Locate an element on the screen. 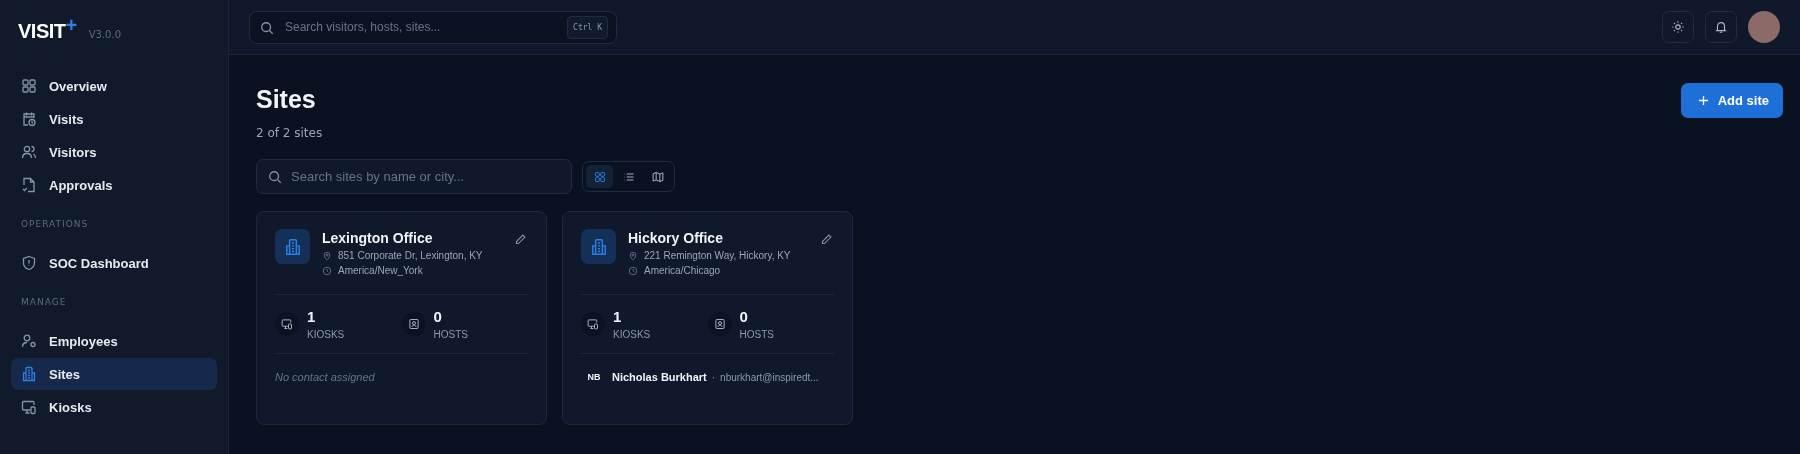  site-timezone: America/New_York is located at coordinates (380, 270).